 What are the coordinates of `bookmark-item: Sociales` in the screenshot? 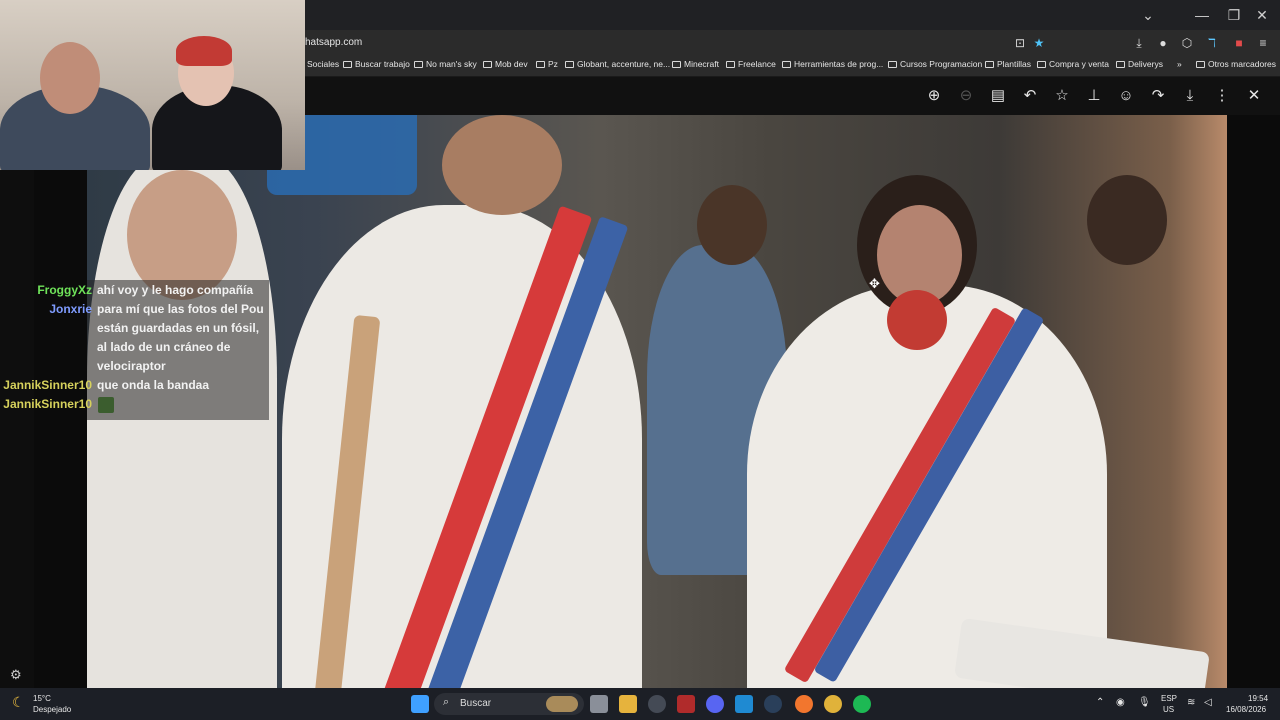 It's located at (323, 64).